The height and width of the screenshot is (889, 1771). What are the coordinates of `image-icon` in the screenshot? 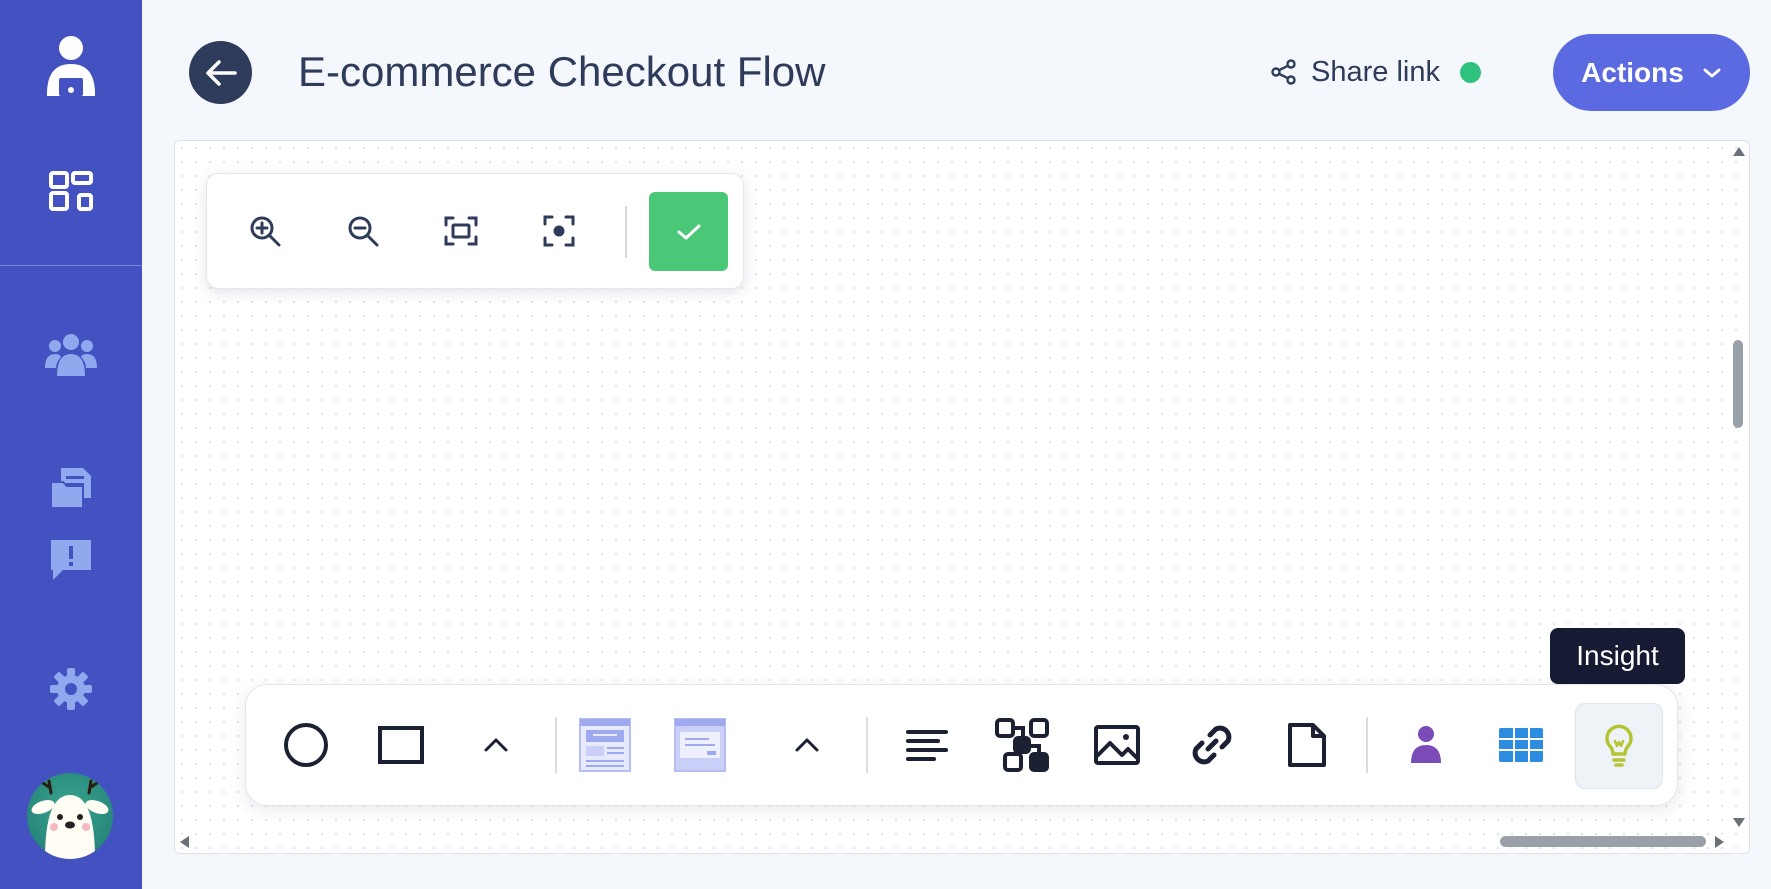 It's located at (1117, 745).